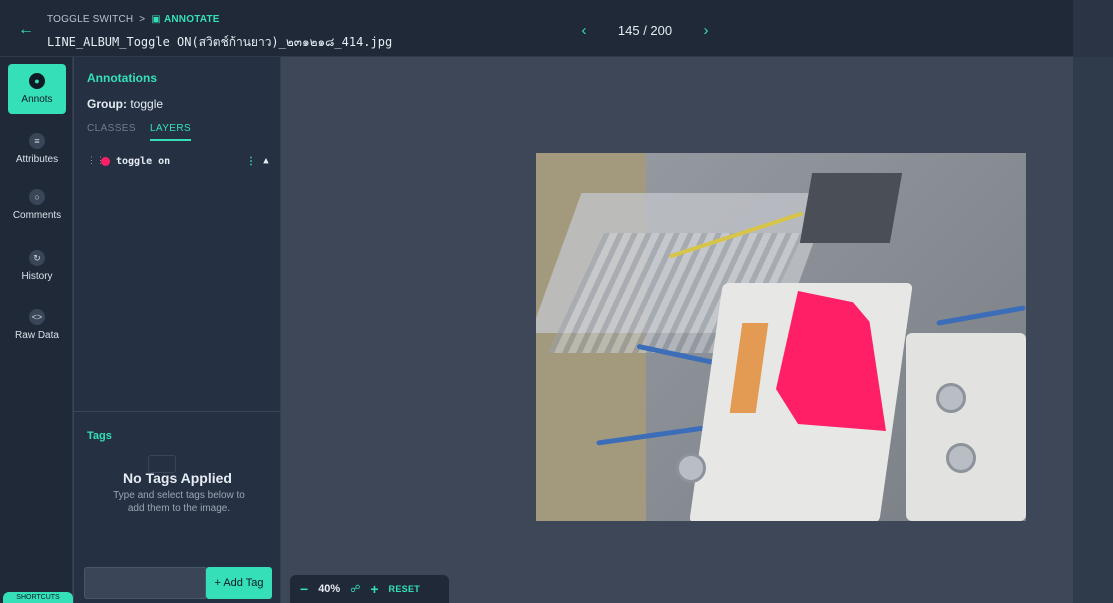  Describe the element at coordinates (105, 161) in the screenshot. I see `layer-color-dot` at that location.